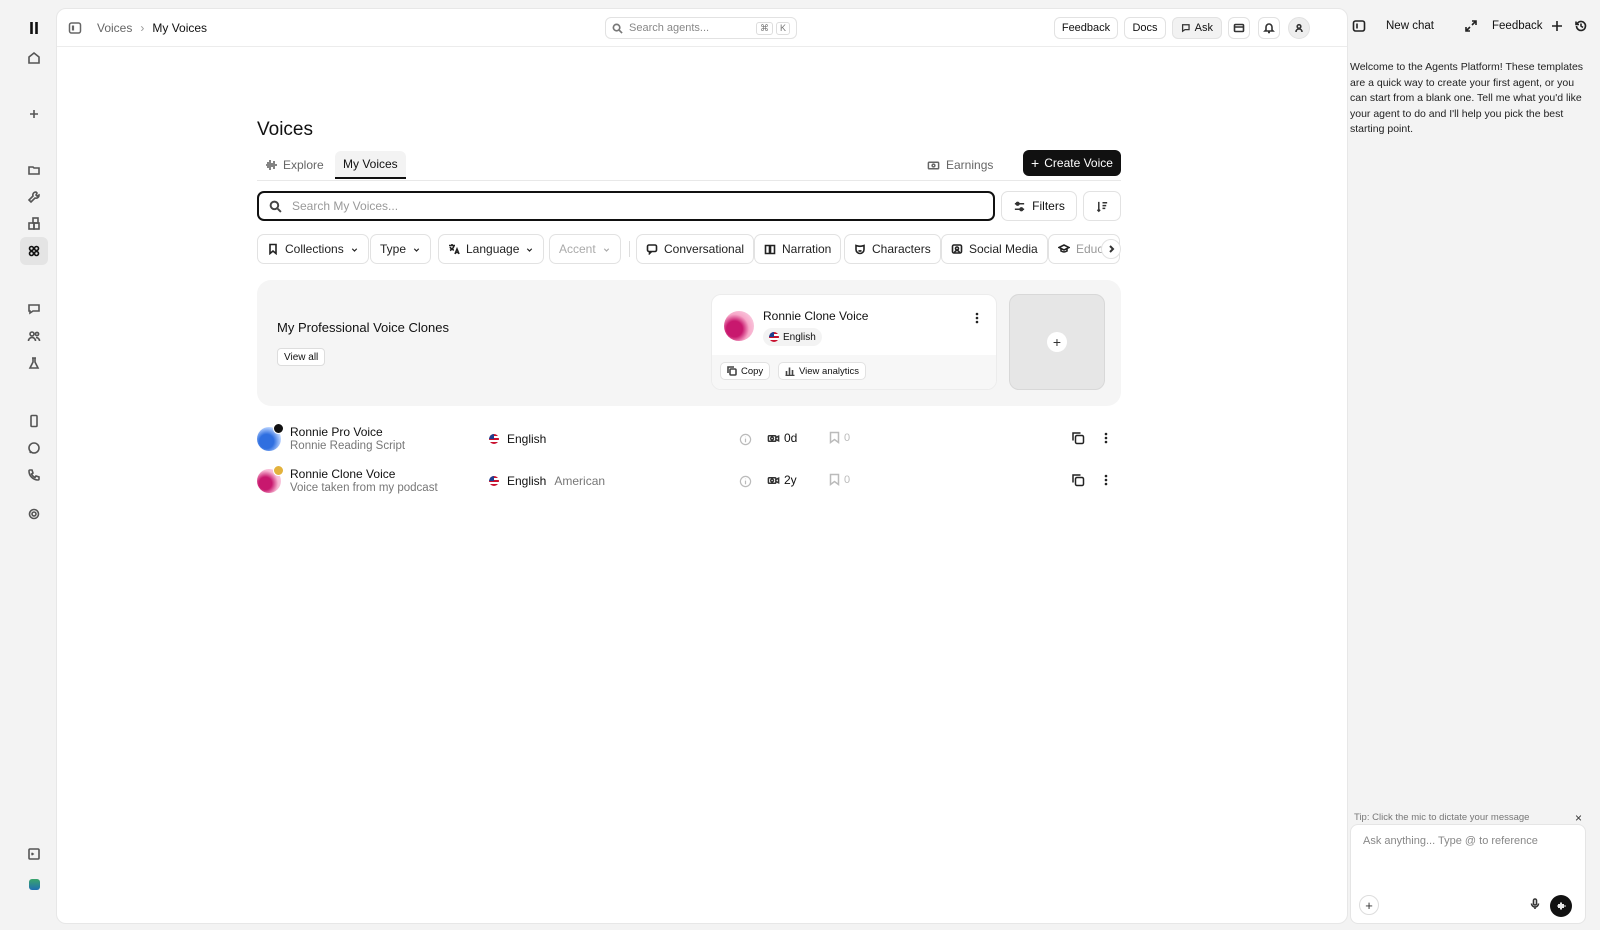 This screenshot has width=1600, height=930. Describe the element at coordinates (34, 884) in the screenshot. I see `workspace-avatar` at that location.